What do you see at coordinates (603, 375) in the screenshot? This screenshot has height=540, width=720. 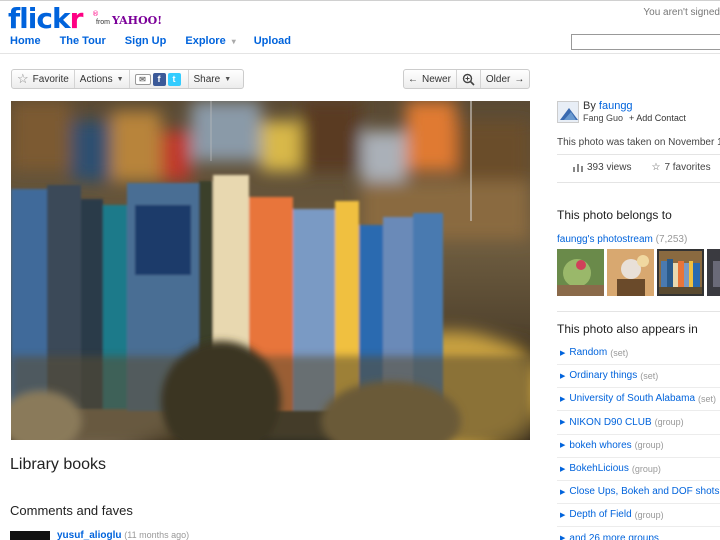 I see `group-name: Ordinary things` at bounding box center [603, 375].